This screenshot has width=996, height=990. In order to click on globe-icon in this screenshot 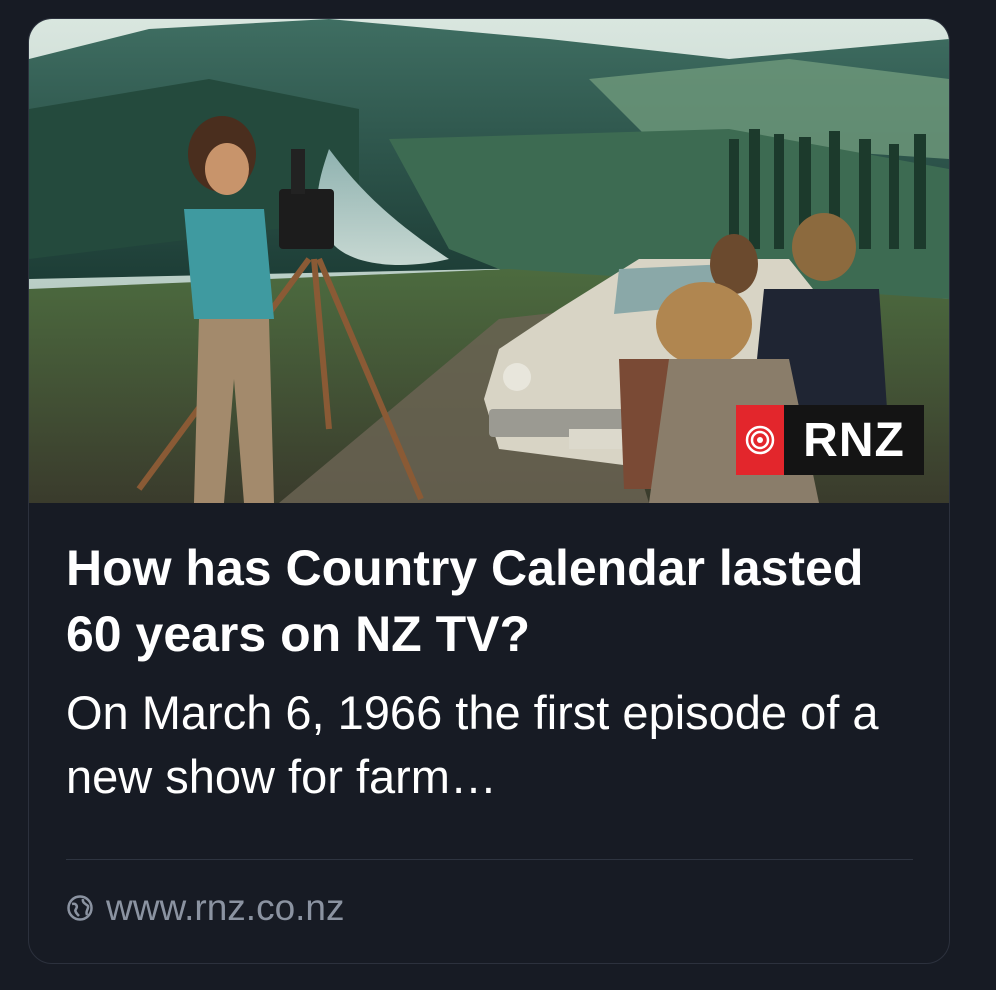, I will do `click(81, 908)`.